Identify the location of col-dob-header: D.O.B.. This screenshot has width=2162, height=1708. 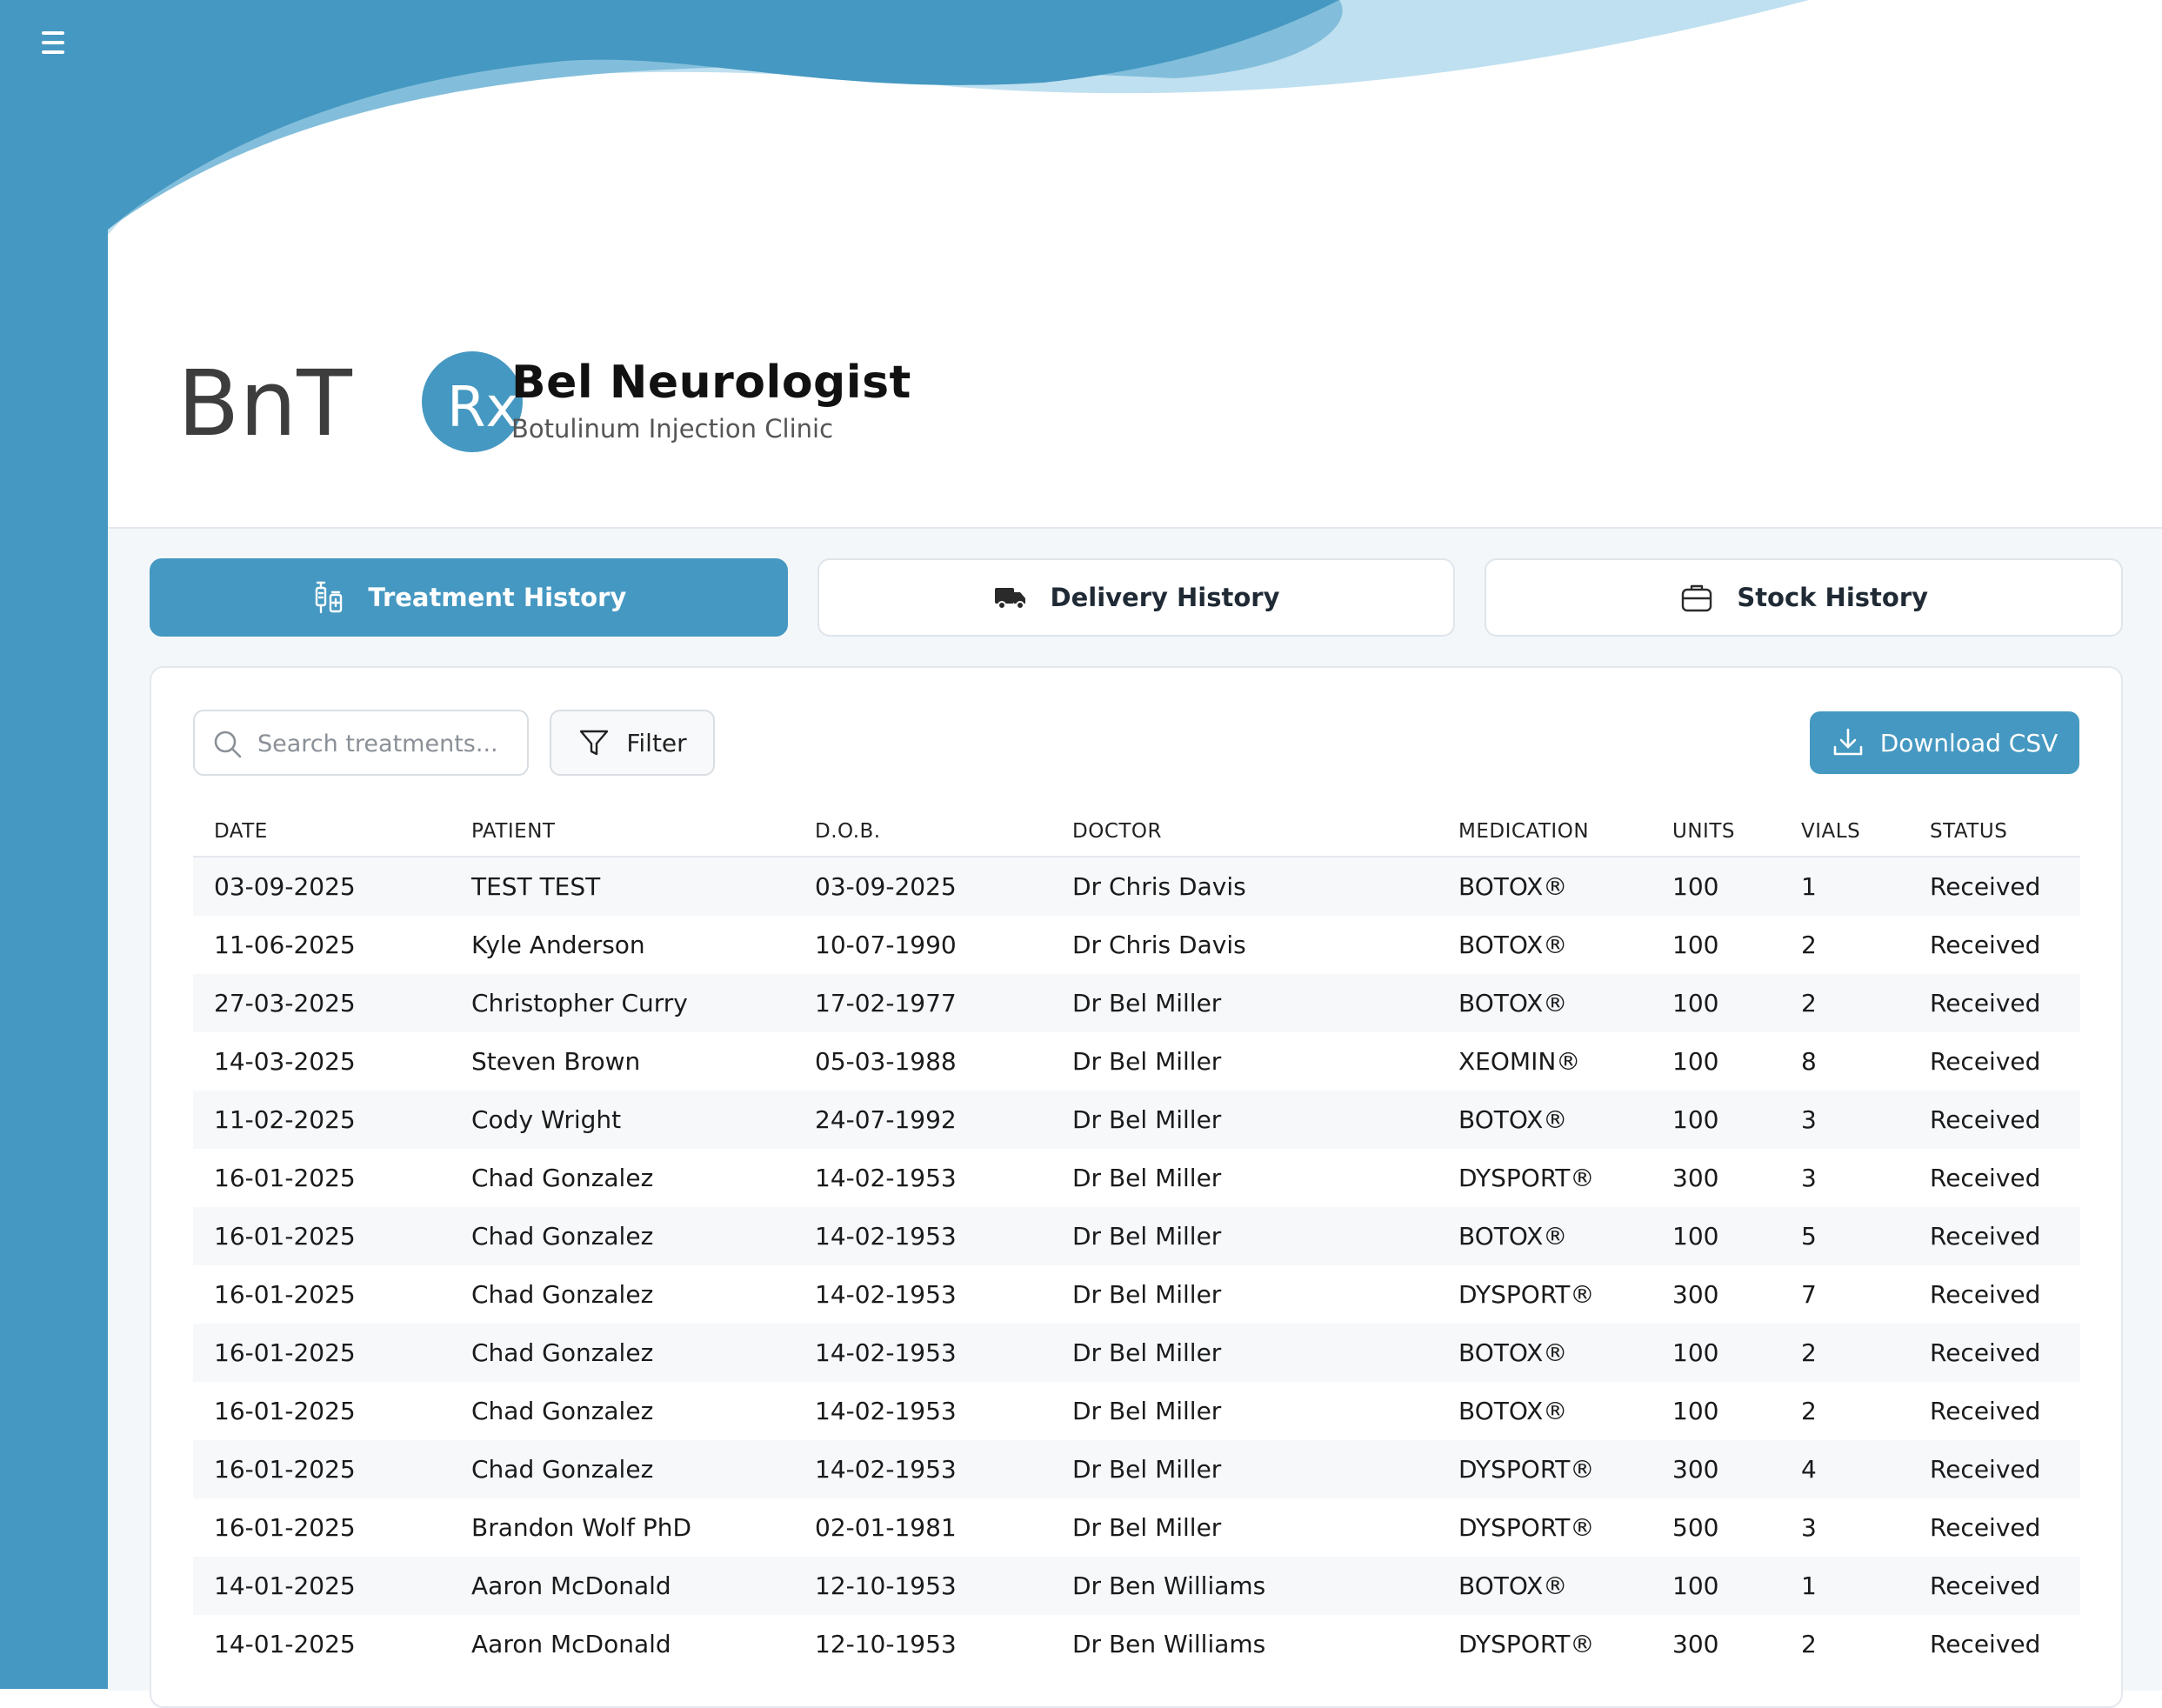
(923, 832).